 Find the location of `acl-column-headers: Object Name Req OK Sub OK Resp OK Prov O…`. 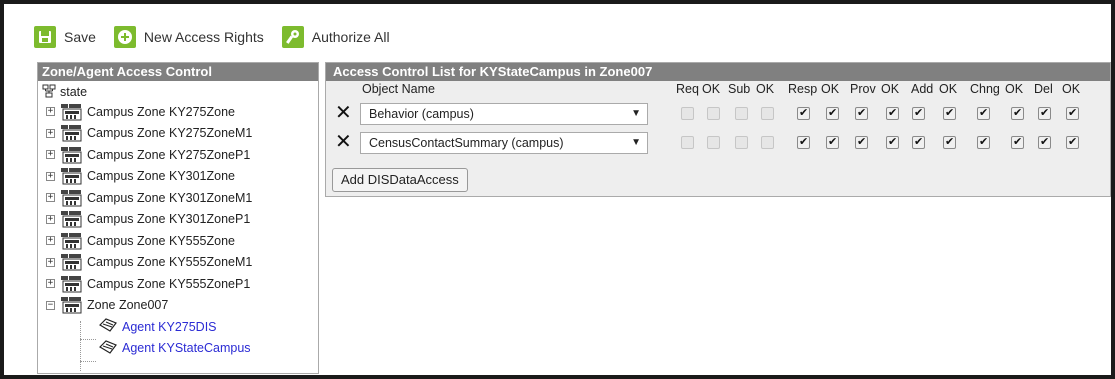

acl-column-headers: Object Name Req OK Sub OK Resp OK Prov O… is located at coordinates (718, 90).